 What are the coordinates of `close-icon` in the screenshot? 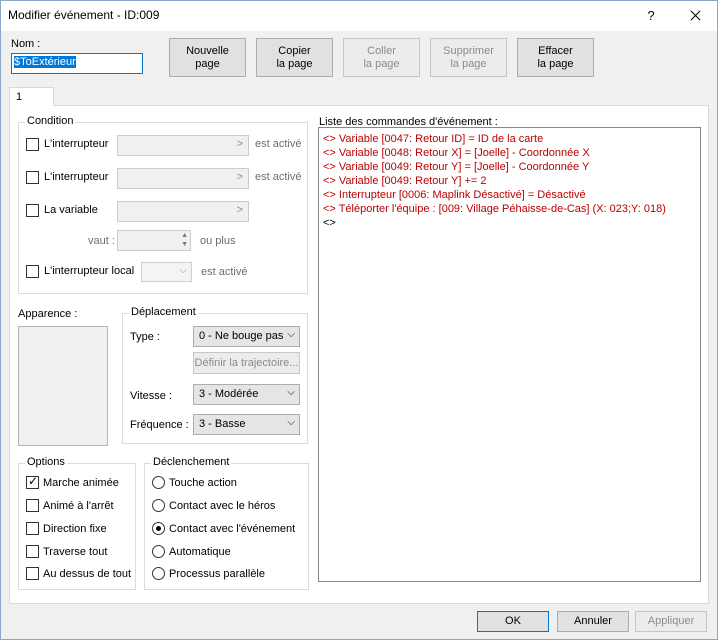 It's located at (695, 16).